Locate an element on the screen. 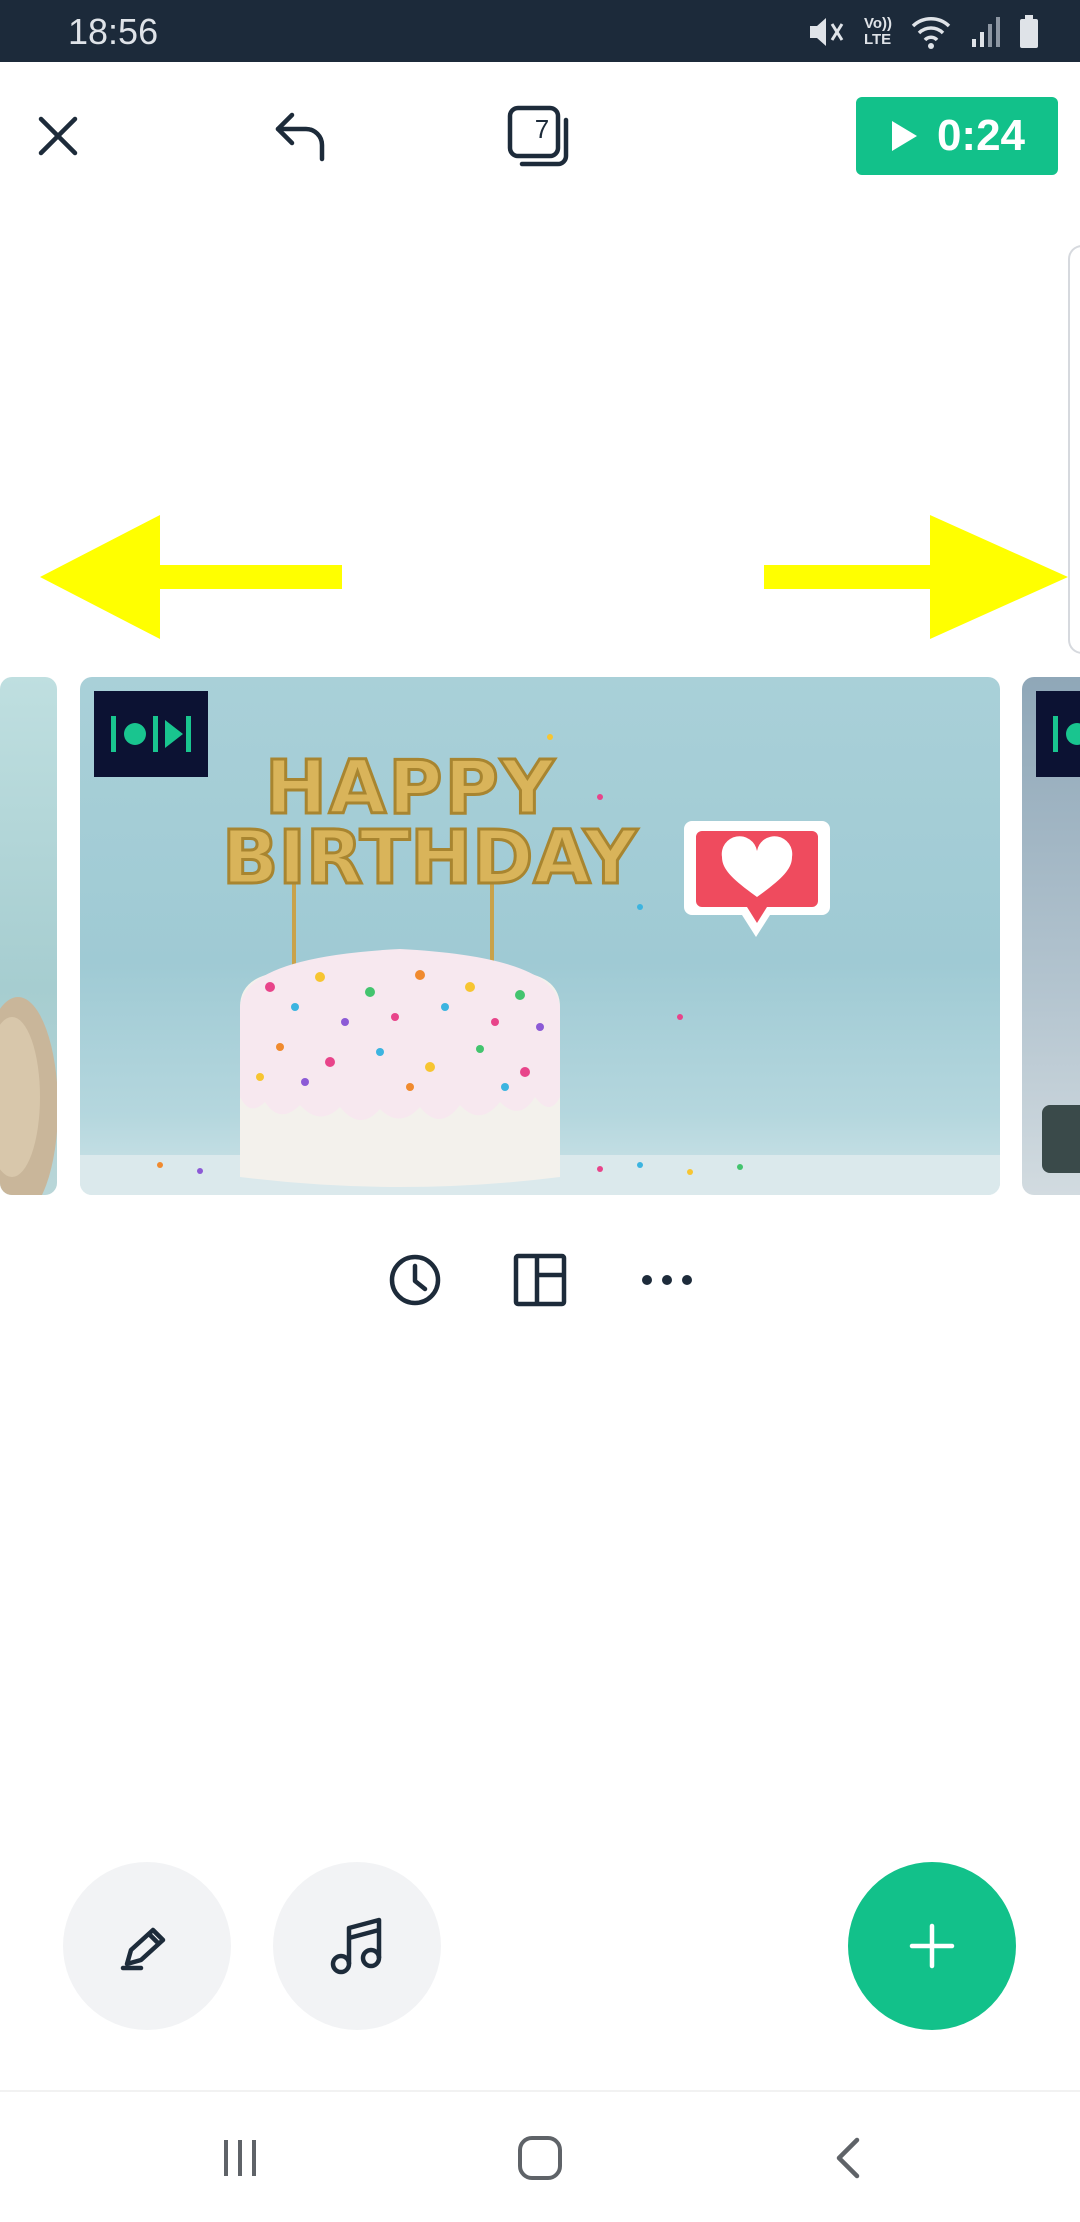 This screenshot has width=1080, height=2222. back-button is located at coordinates (848, 2158).